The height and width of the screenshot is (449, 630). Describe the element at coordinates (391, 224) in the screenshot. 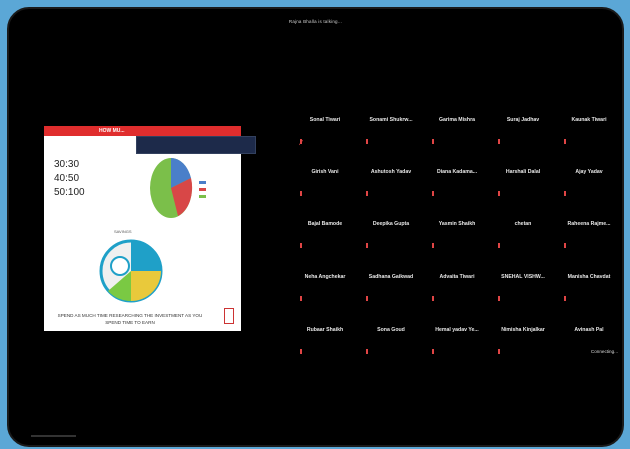

I see `participant-name: Deepika Gupta` at that location.